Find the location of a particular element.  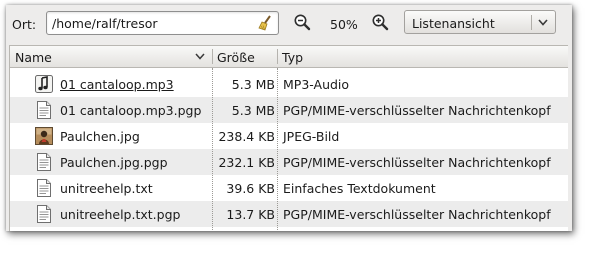

column-header-size: Größe is located at coordinates (245, 56).